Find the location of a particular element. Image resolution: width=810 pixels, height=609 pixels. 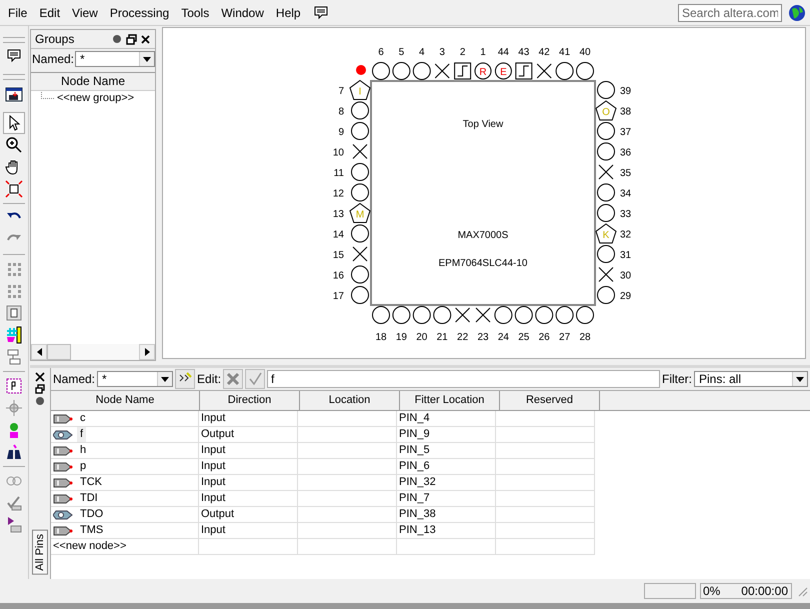

elapsed-time: 00:00:00 is located at coordinates (764, 591).